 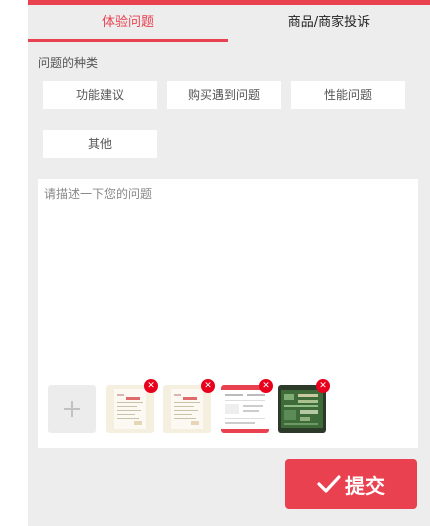 What do you see at coordinates (348, 95) in the screenshot?
I see `category-option-performance-issue: 性能问题` at bounding box center [348, 95].